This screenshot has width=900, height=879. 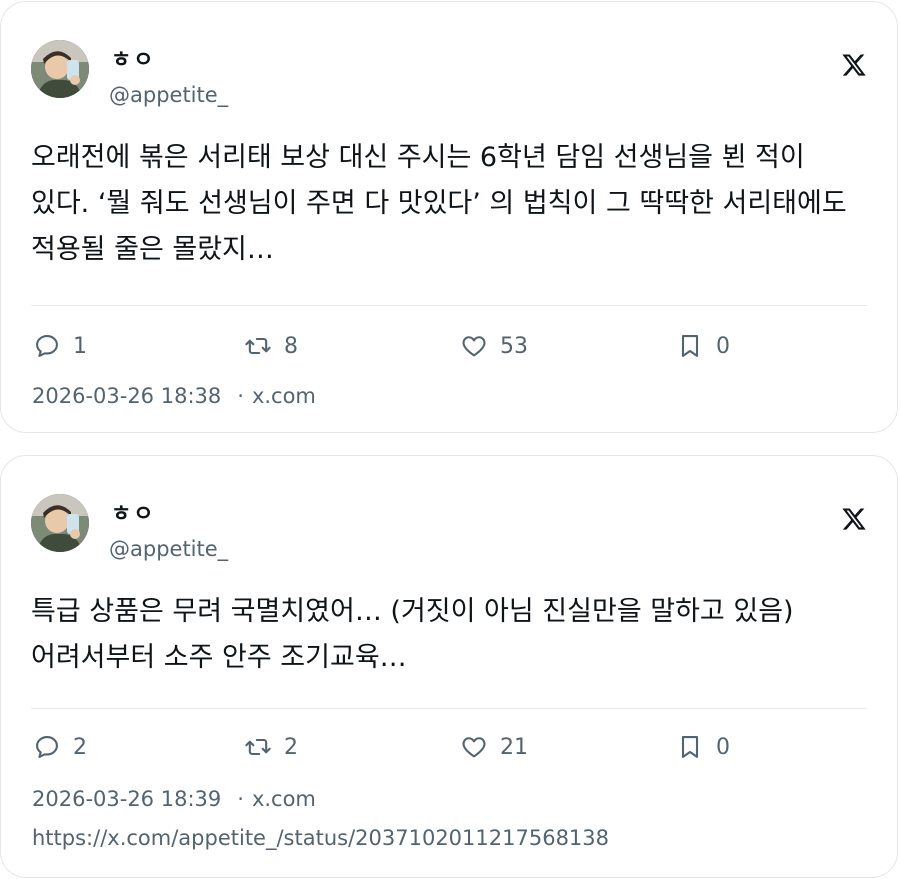 I want to click on like-button: 21, so click(x=494, y=747).